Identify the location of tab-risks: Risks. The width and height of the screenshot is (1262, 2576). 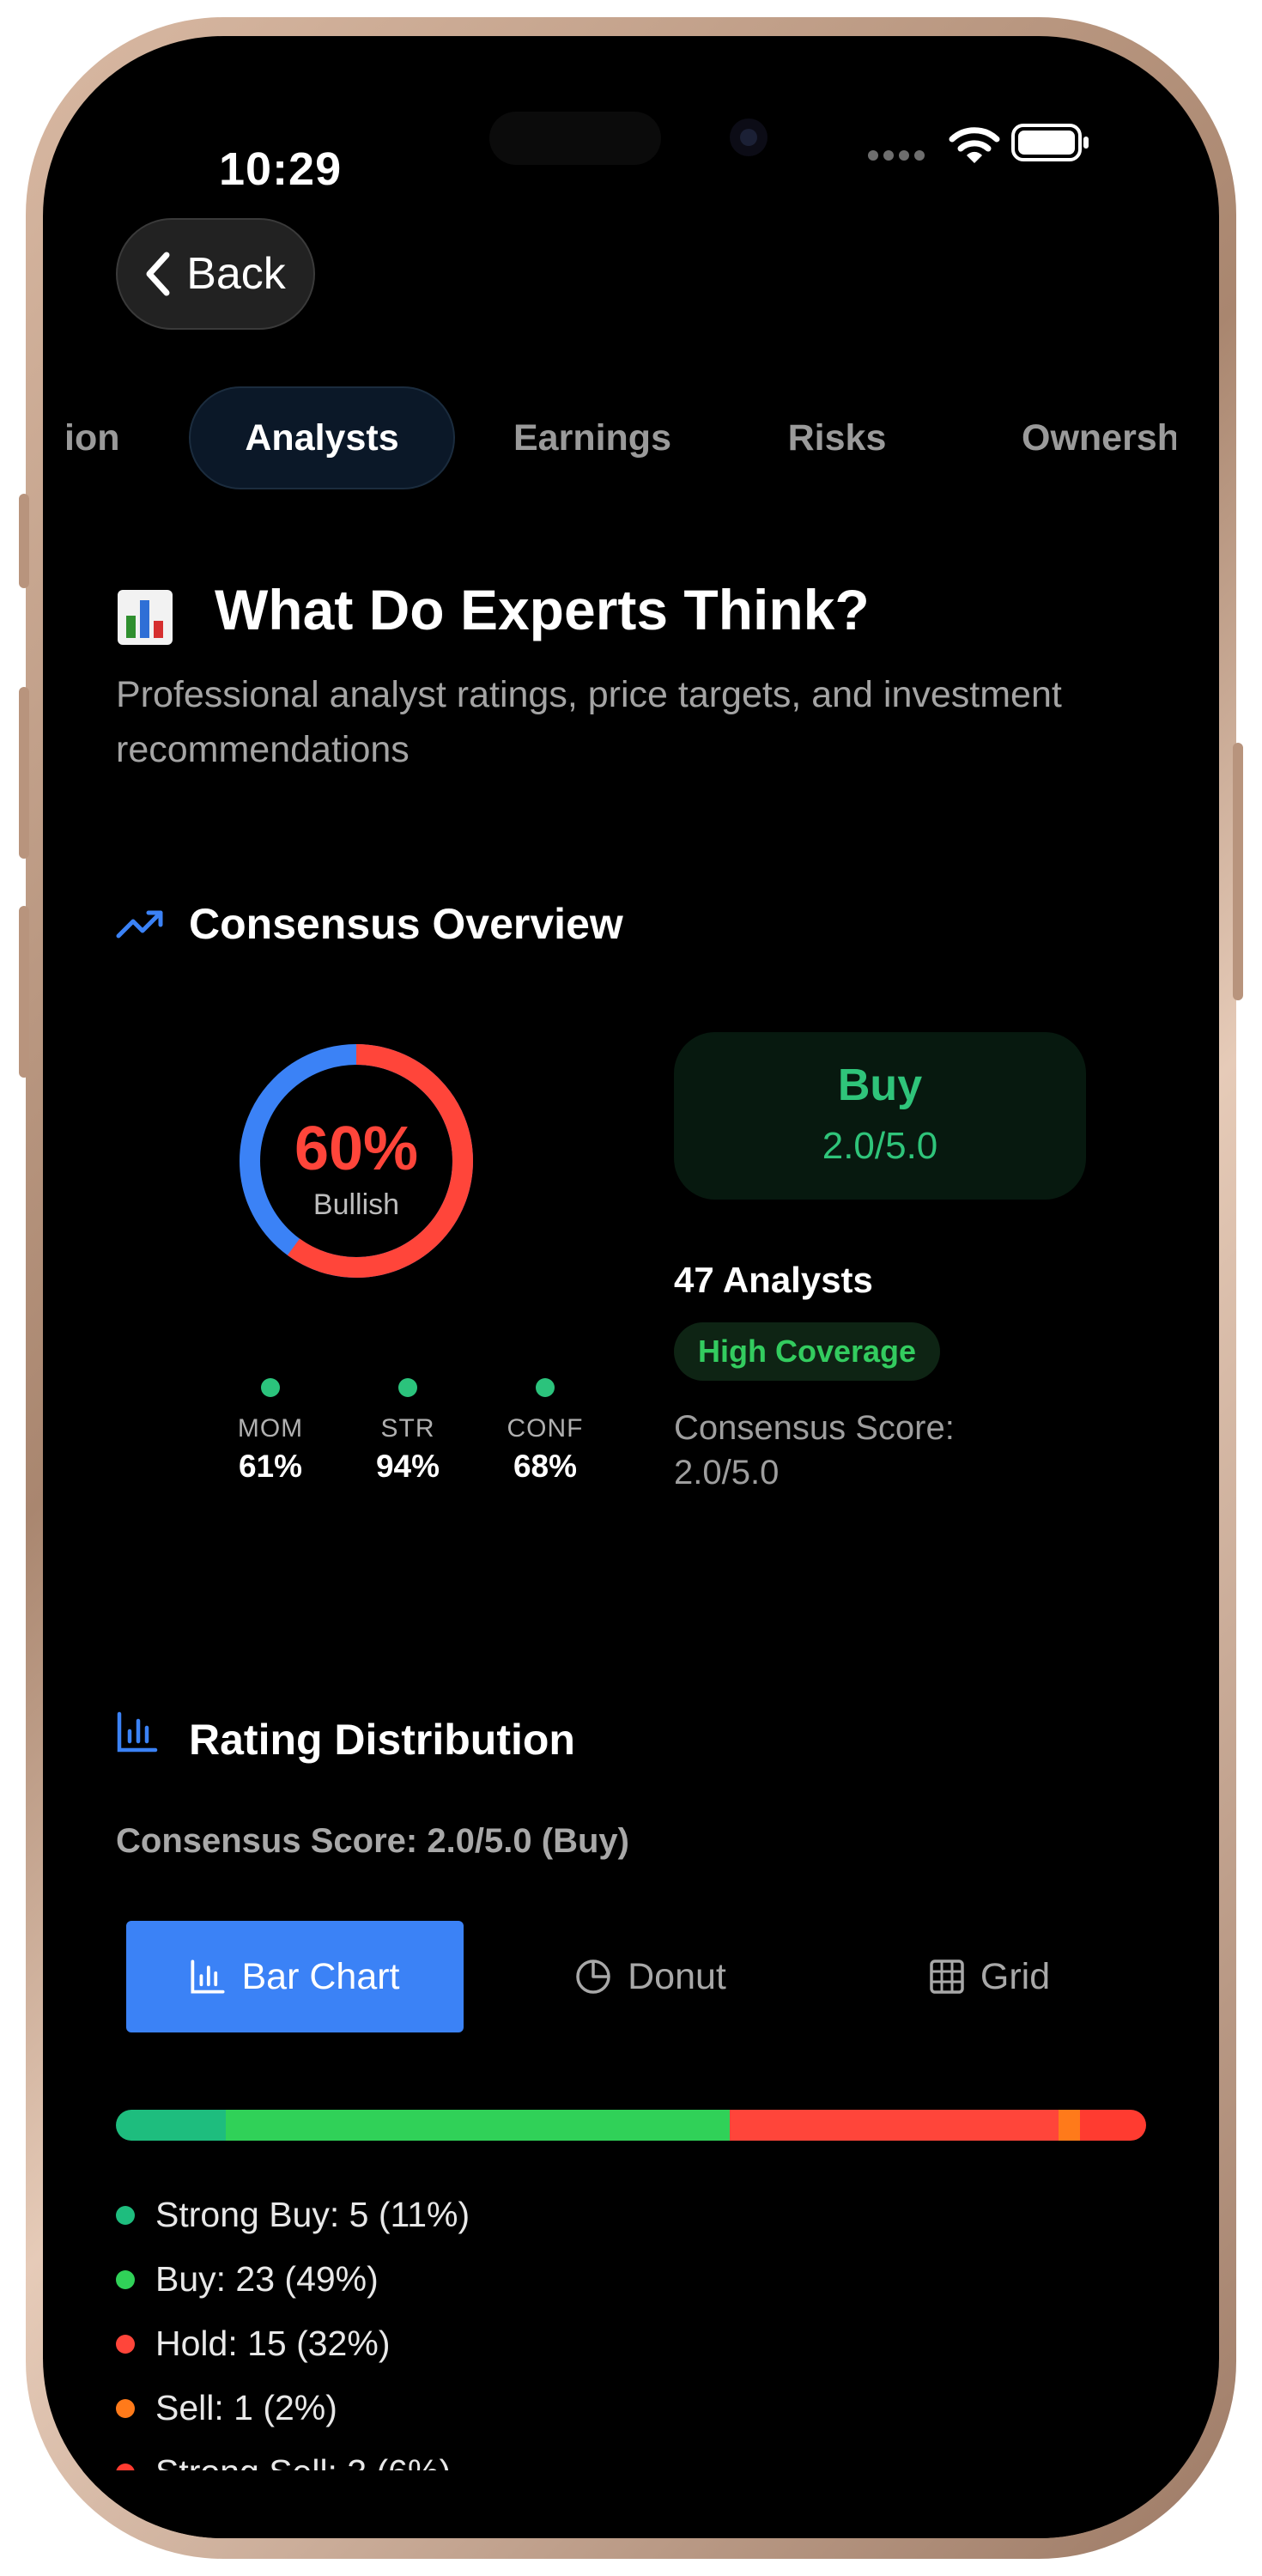
(837, 438).